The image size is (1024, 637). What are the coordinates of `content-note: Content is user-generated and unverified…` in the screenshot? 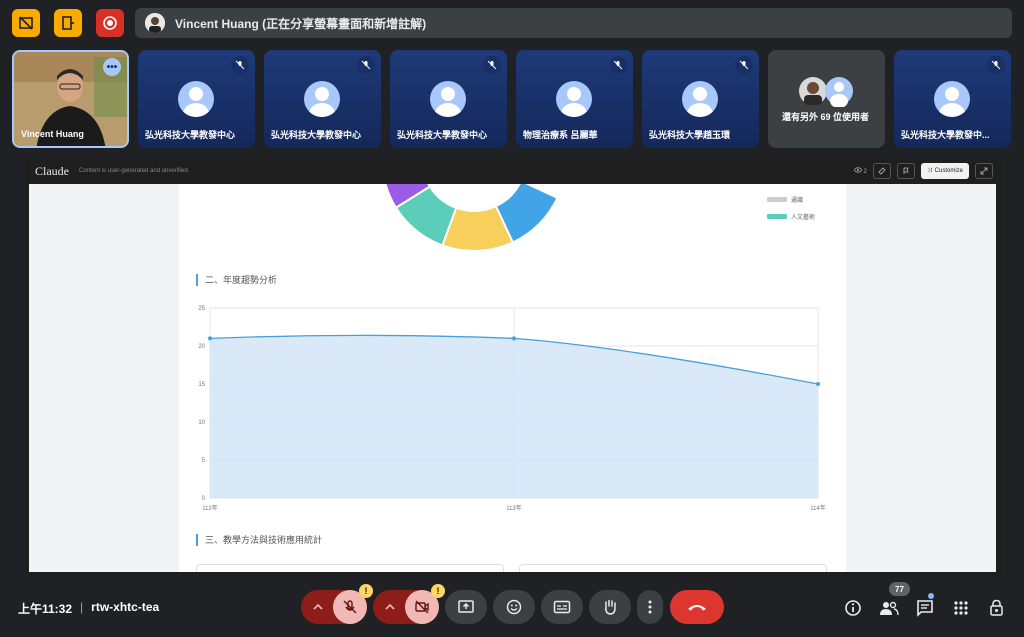 It's located at (134, 171).